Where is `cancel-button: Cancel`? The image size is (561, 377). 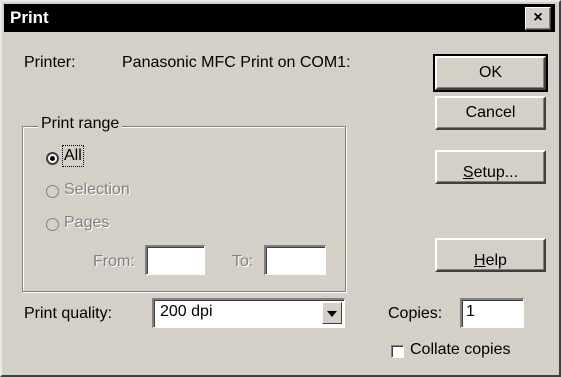 cancel-button: Cancel is located at coordinates (490, 113).